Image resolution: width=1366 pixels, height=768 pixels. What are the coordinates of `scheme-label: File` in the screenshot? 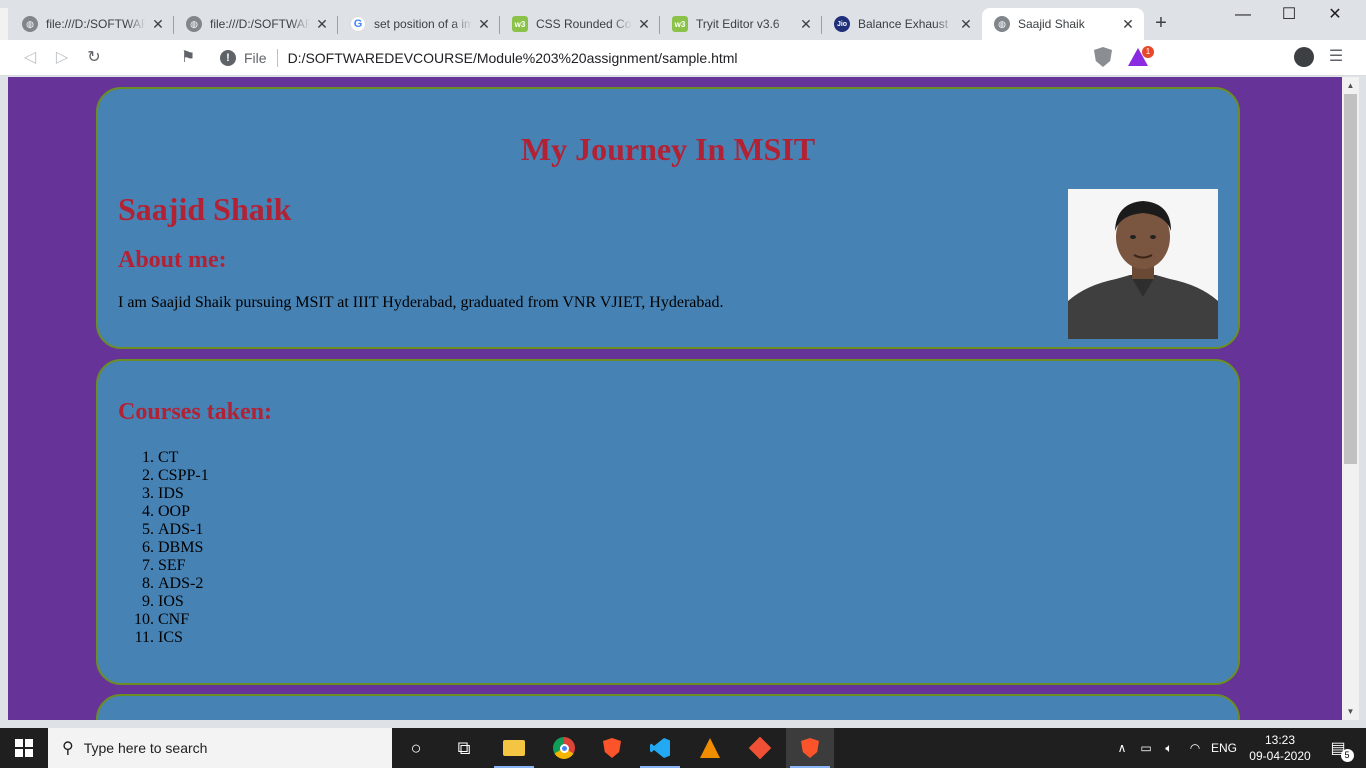 It's located at (255, 58).